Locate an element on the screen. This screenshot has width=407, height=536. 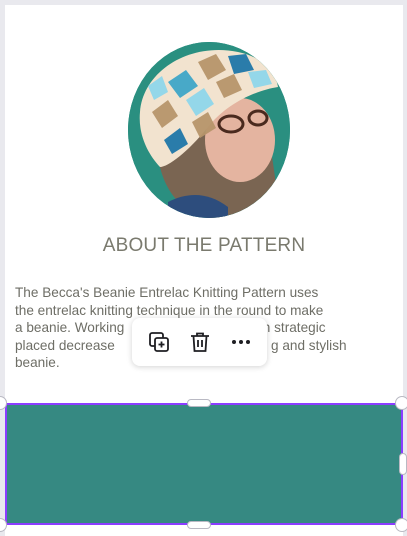
section-heading: ABOUT THE PATTERN is located at coordinates (204, 246).